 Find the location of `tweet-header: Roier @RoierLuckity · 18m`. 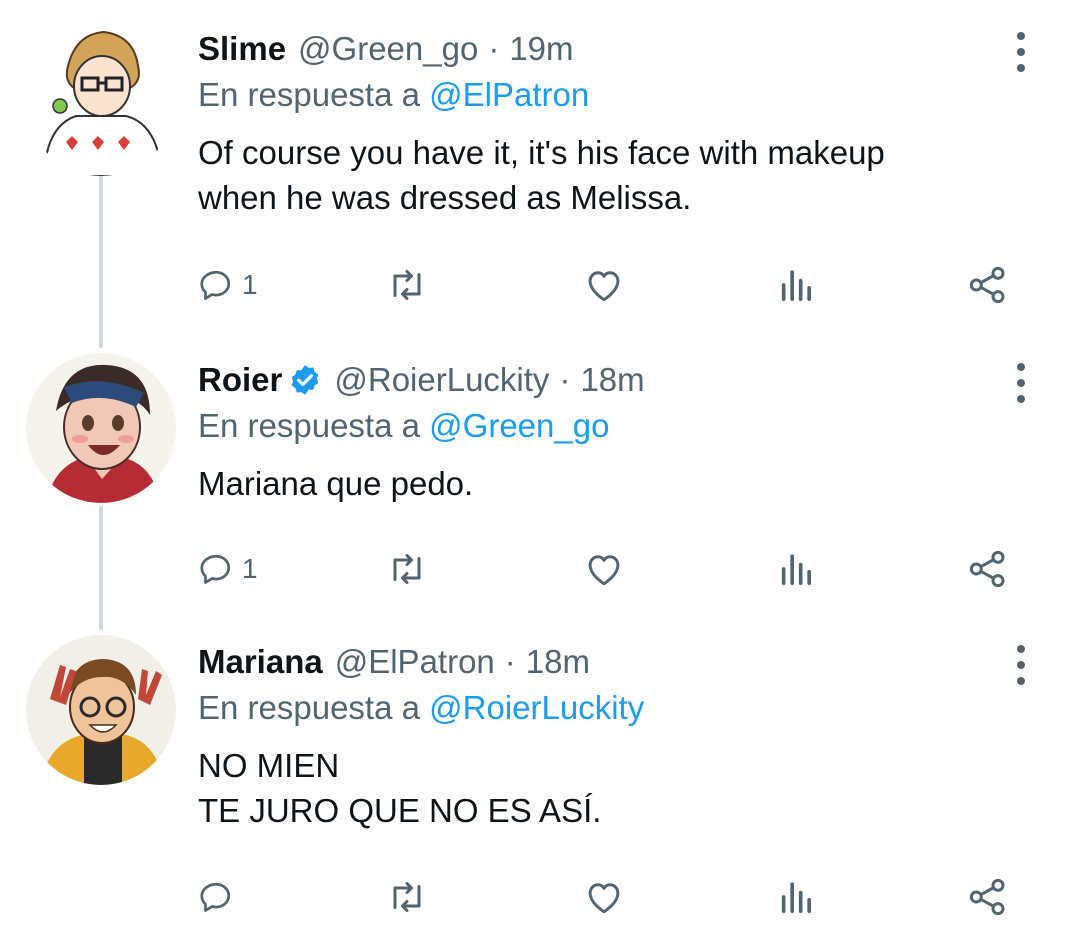

tweet-header: Roier @RoierLuckity · 18m is located at coordinates (613, 380).